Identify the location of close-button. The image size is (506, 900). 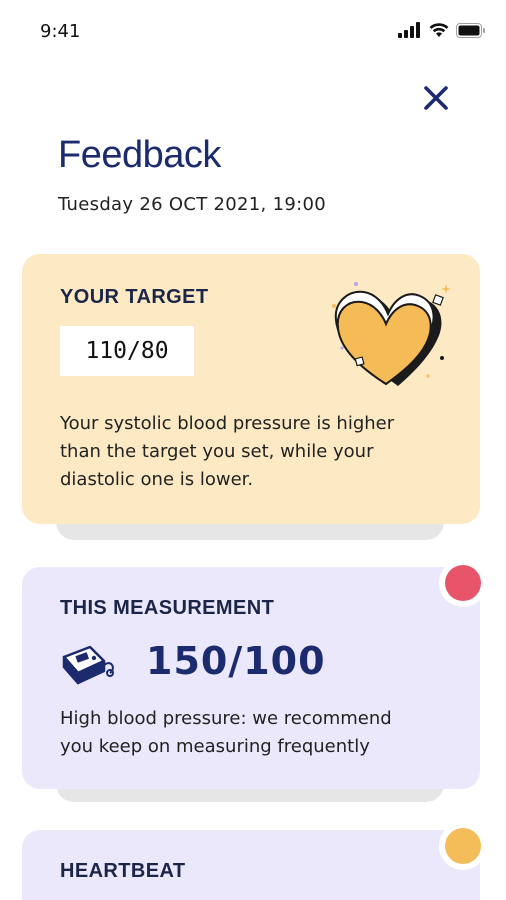
(436, 98).